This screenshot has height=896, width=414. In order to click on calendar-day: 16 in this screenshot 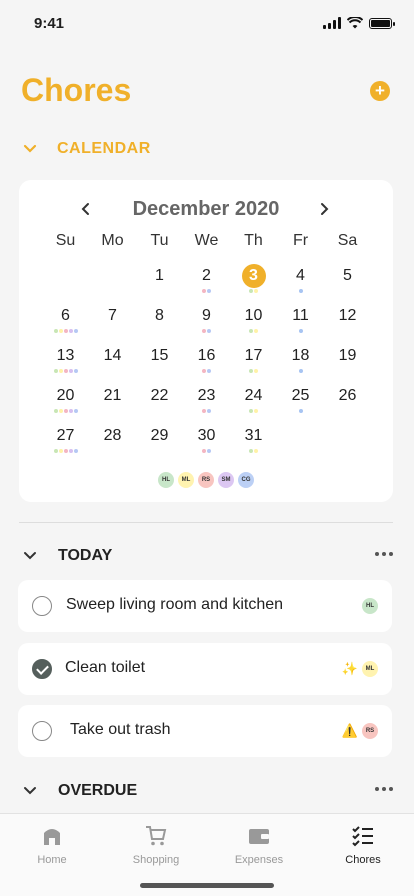, I will do `click(206, 360)`.